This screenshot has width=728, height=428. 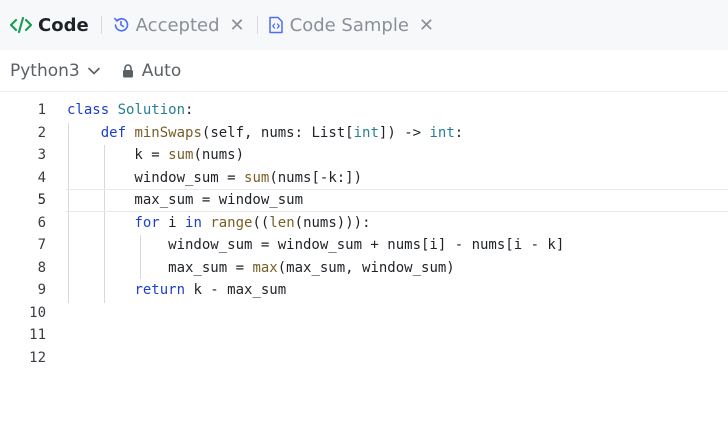 What do you see at coordinates (93, 71) in the screenshot?
I see `chevron-down-icon` at bounding box center [93, 71].